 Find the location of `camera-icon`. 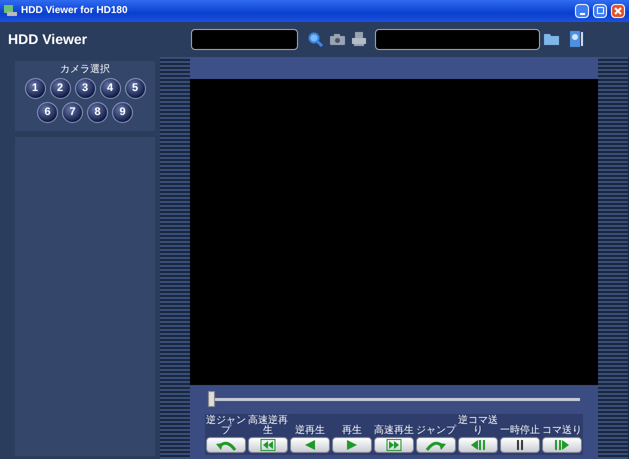

camera-icon is located at coordinates (337, 39).